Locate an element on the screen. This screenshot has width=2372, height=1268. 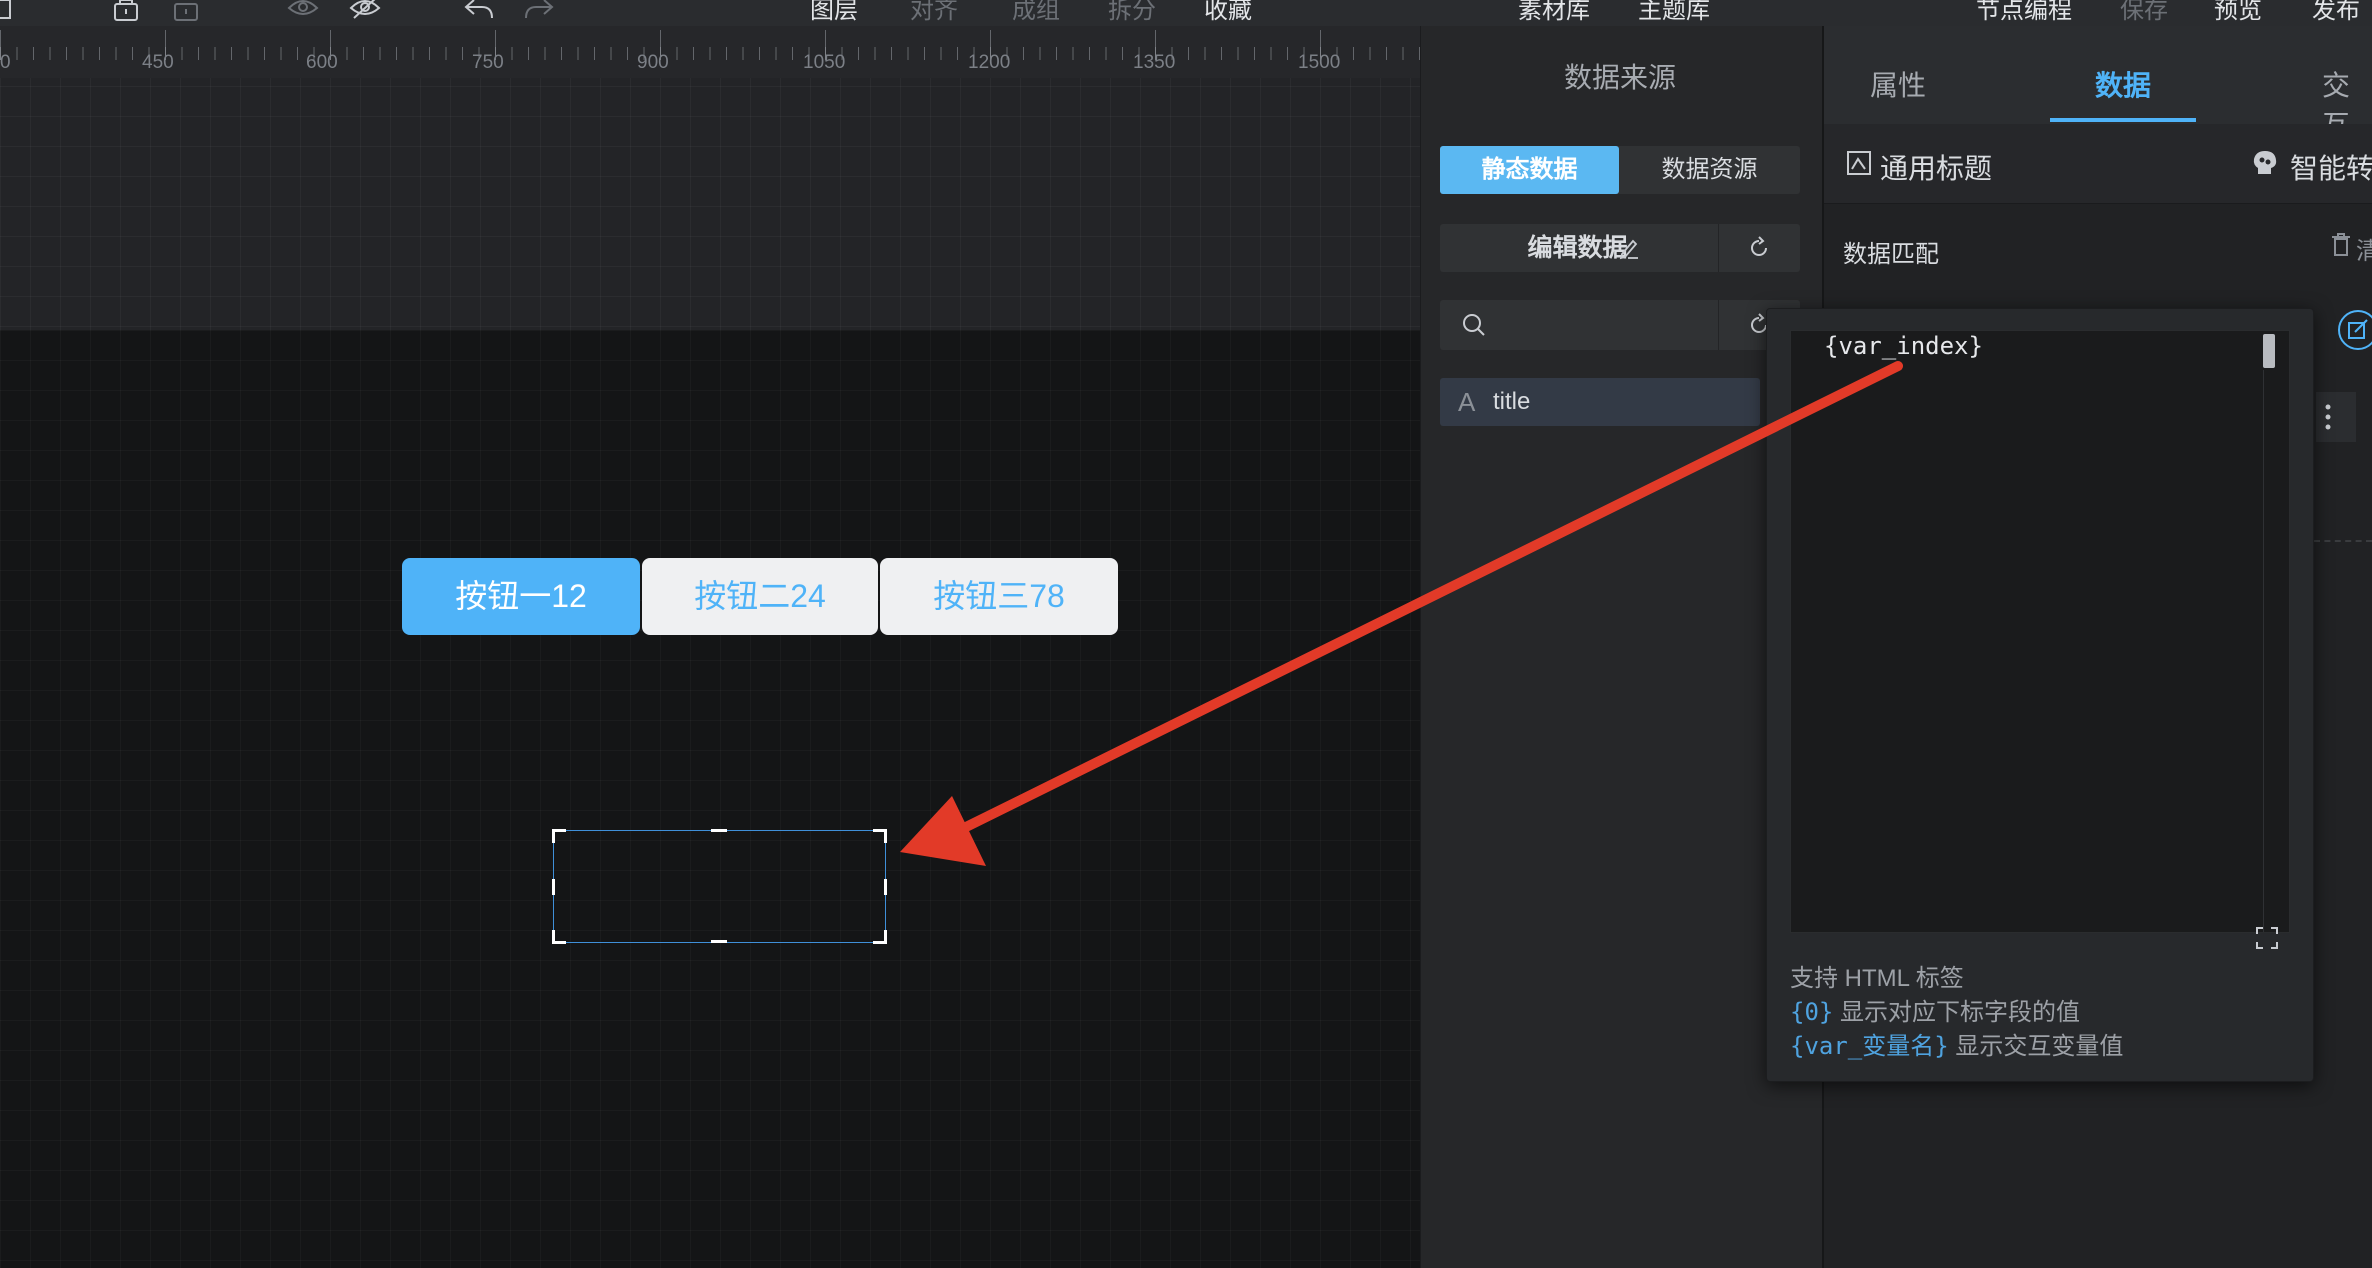
field-name-label: title is located at coordinates (1512, 401).